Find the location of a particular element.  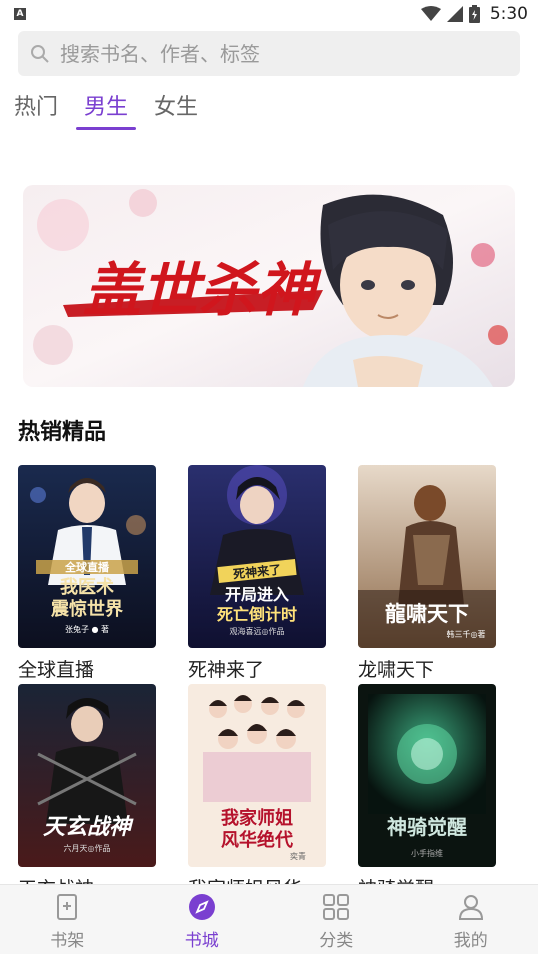

clock: 5:30 is located at coordinates (508, 14).